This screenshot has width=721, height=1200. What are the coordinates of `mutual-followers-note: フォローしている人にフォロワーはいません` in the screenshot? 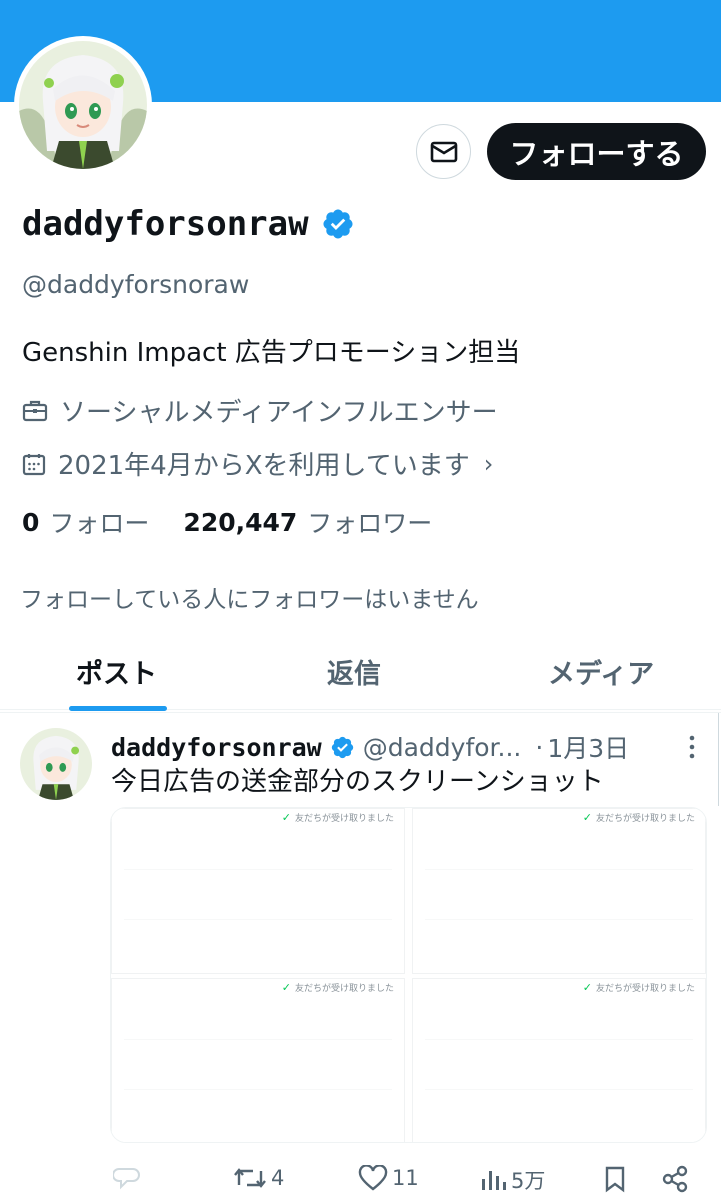 It's located at (249, 600).